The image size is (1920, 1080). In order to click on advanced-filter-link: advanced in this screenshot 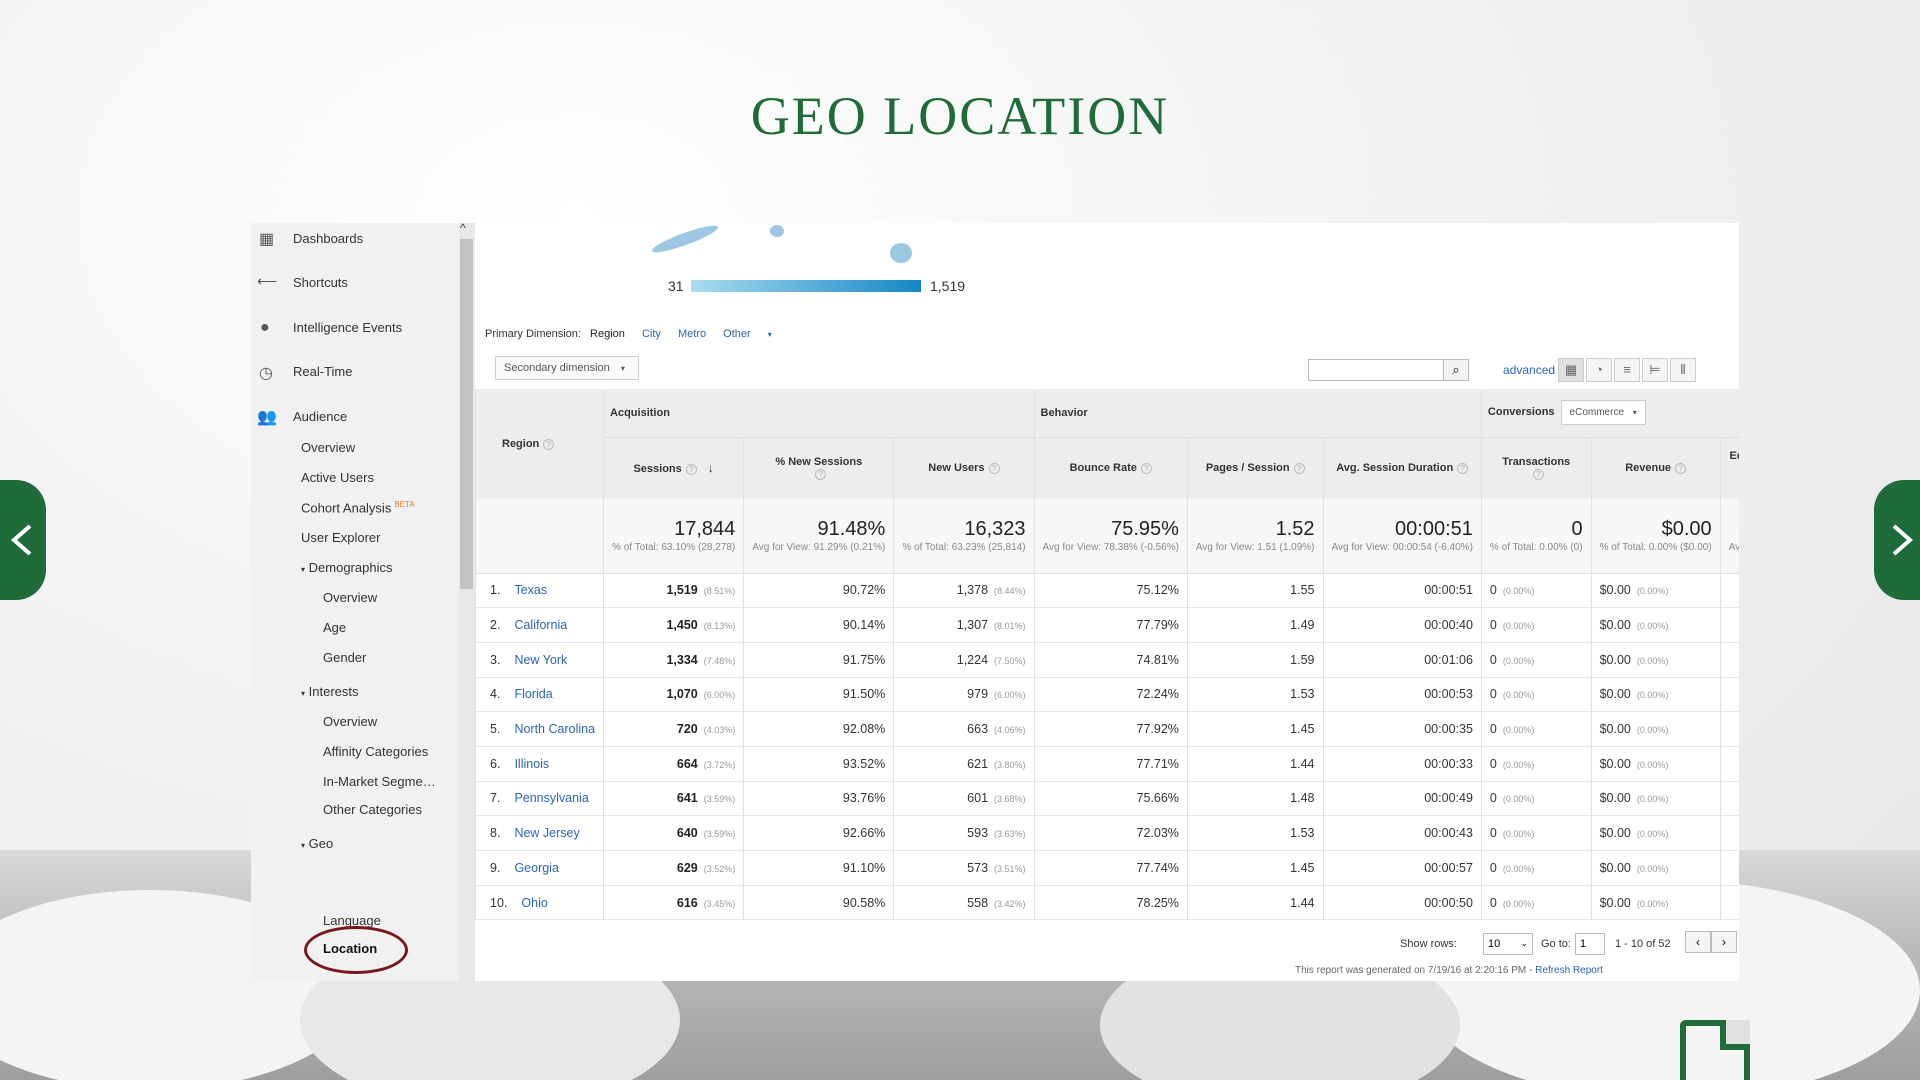, I will do `click(1529, 370)`.